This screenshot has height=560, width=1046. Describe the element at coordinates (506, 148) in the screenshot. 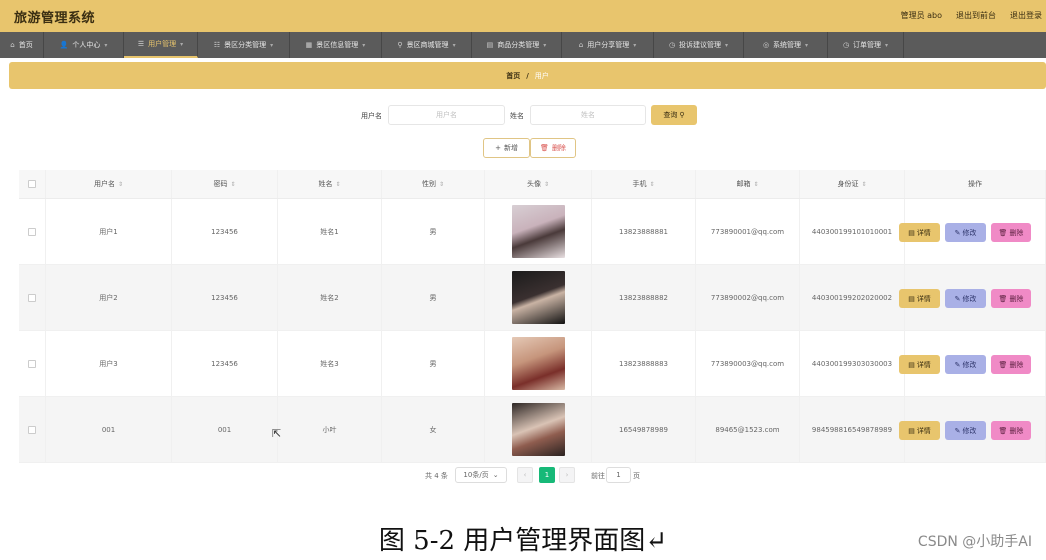

I see `add-button: + 新增` at that location.